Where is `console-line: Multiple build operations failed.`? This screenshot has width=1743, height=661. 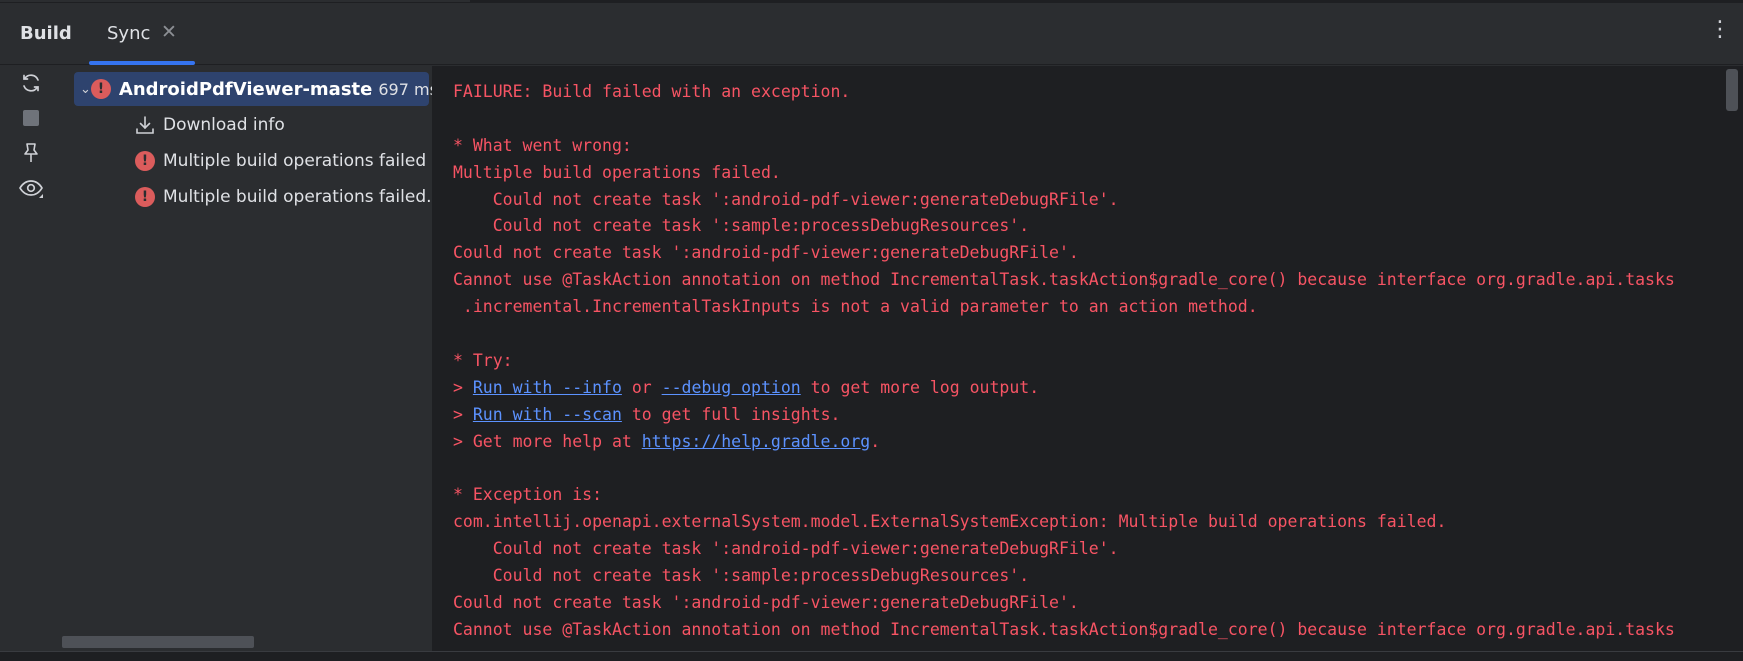
console-line: Multiple build operations failed. is located at coordinates (617, 172).